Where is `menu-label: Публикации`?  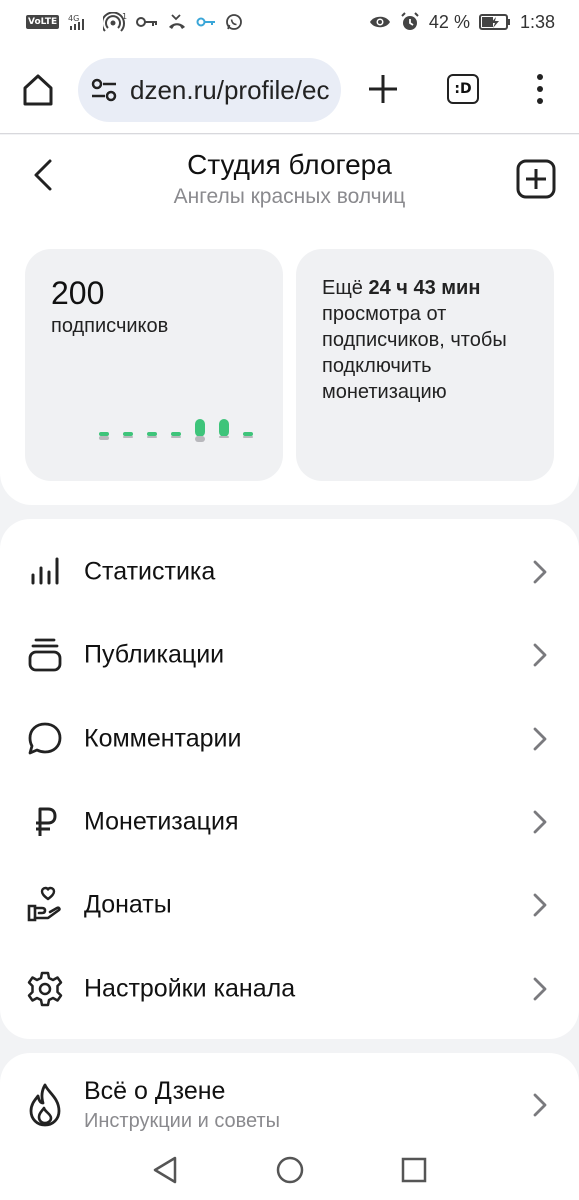 menu-label: Публикации is located at coordinates (154, 654).